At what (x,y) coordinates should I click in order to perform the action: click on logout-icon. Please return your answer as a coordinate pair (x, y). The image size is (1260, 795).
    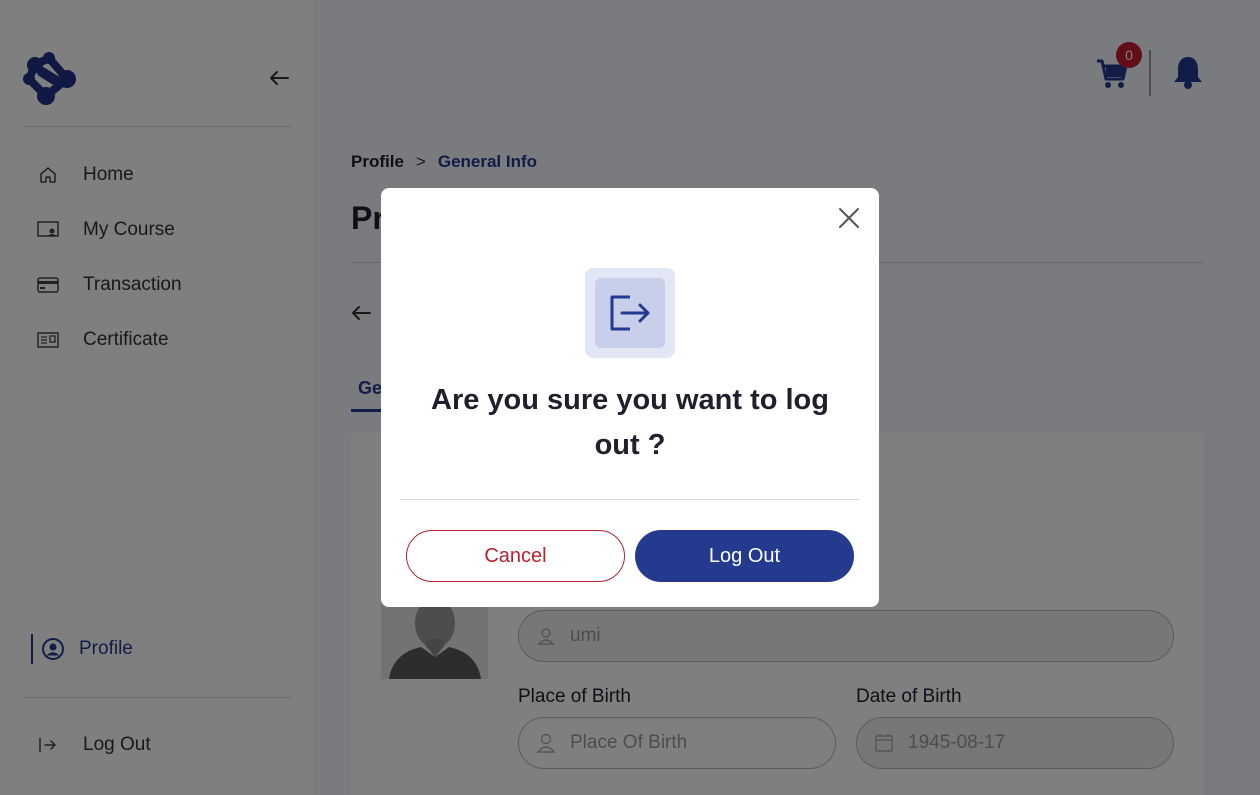
    Looking at the image, I should click on (630, 313).